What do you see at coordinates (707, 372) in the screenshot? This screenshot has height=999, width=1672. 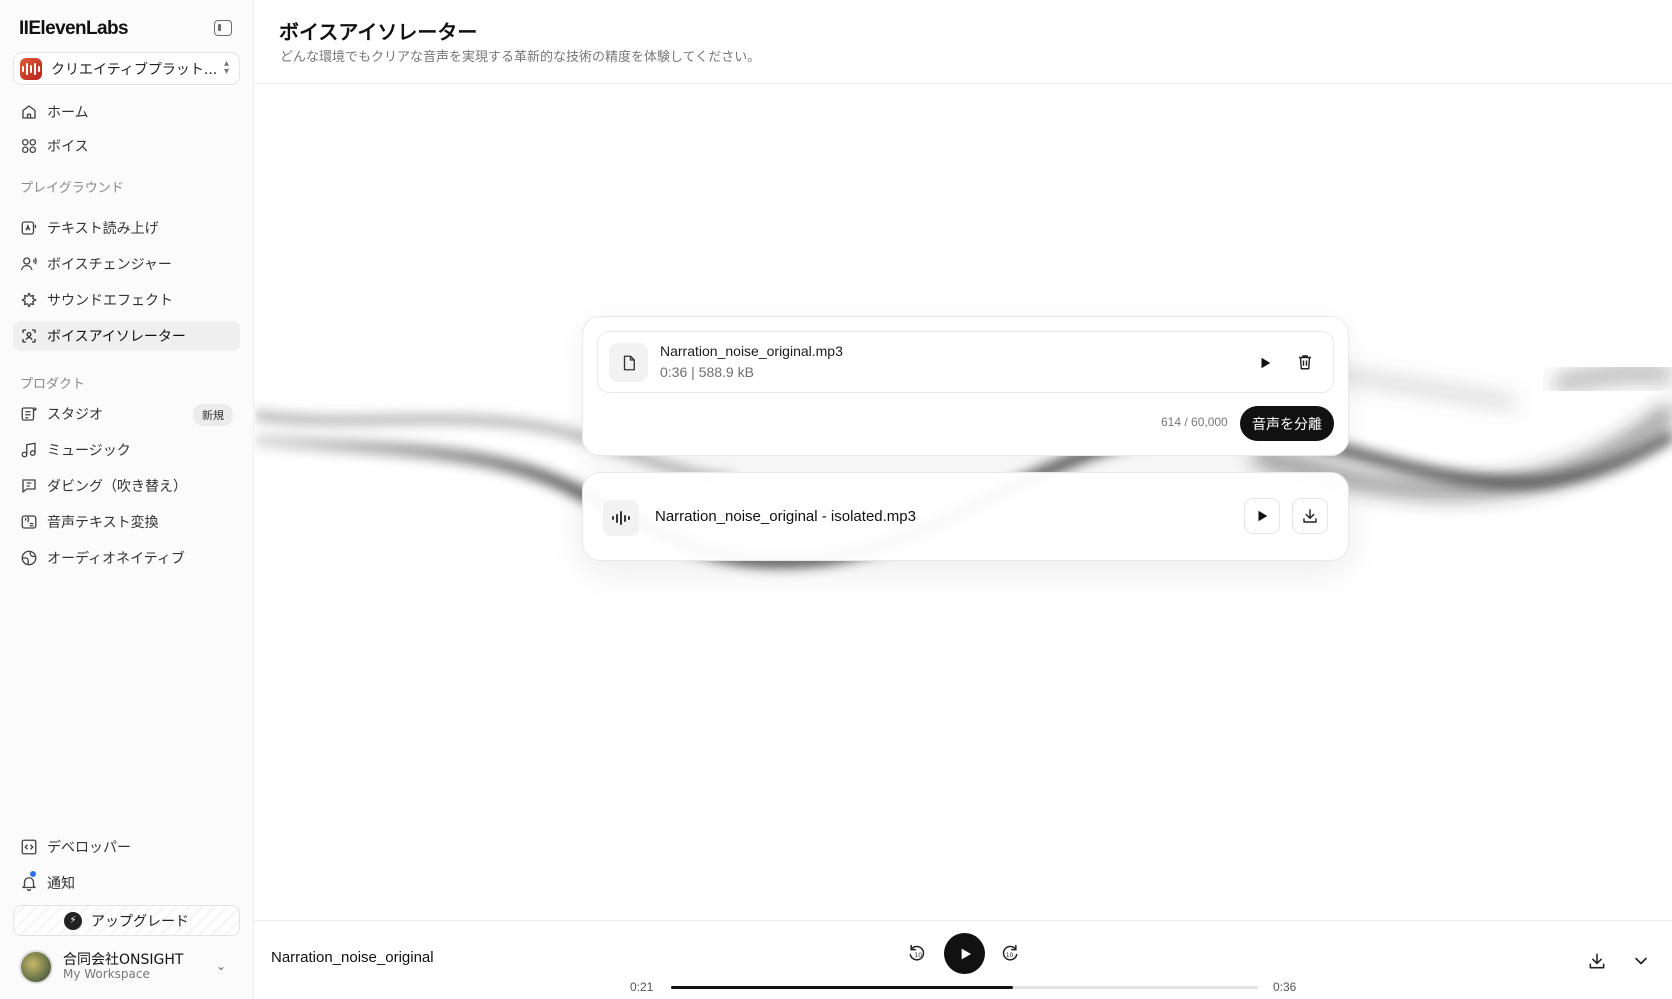 I see `uploaded-file-meta: 0:36 | 588.9 kB` at bounding box center [707, 372].